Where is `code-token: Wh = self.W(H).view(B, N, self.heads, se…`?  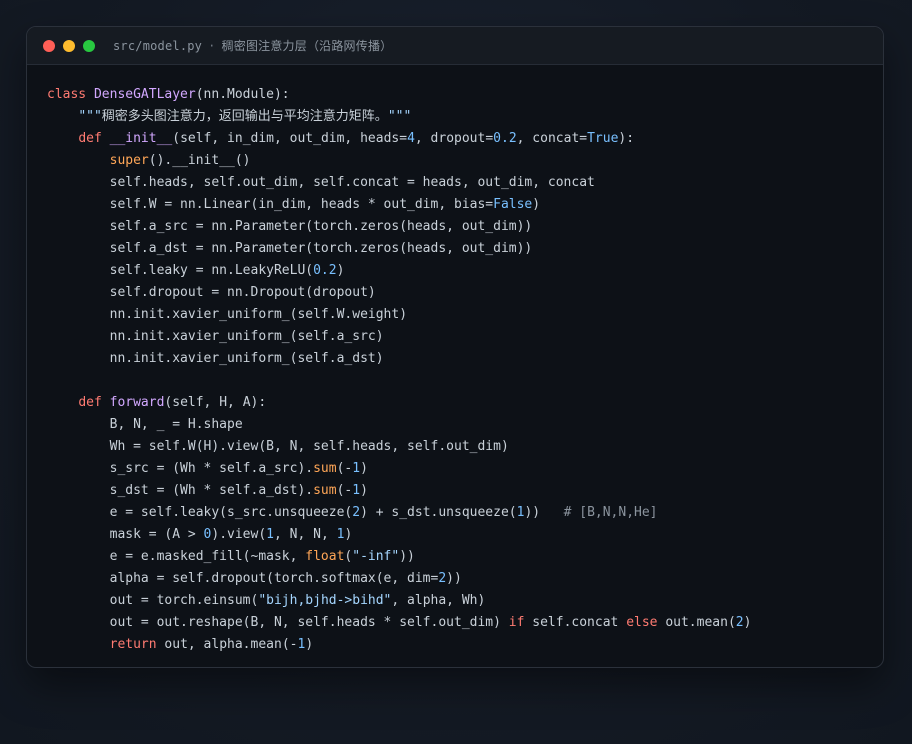 code-token: Wh = self.W(H).view(B, N, self.heads, se… is located at coordinates (278, 446).